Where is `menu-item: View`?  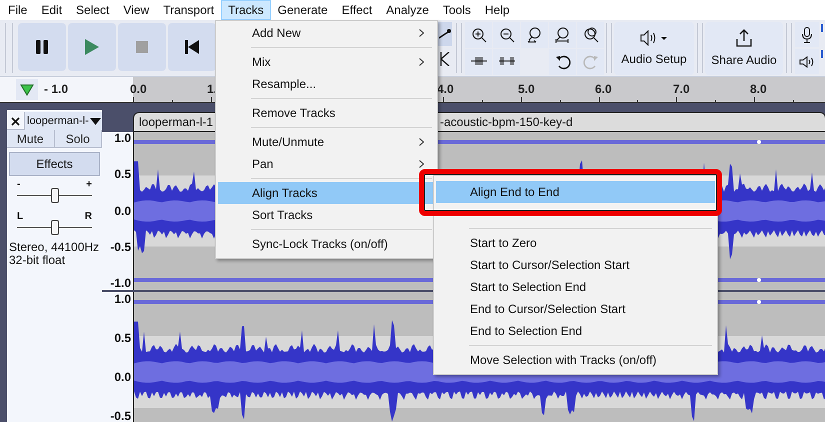 menu-item: View is located at coordinates (136, 10).